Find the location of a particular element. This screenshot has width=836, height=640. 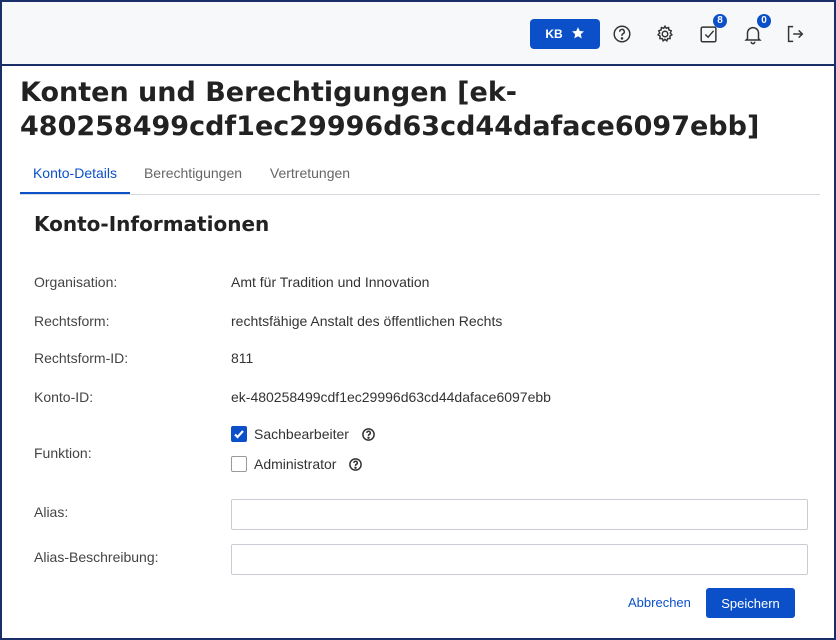

organisation-value: Amt für Tradition und Innovation is located at coordinates (330, 282).